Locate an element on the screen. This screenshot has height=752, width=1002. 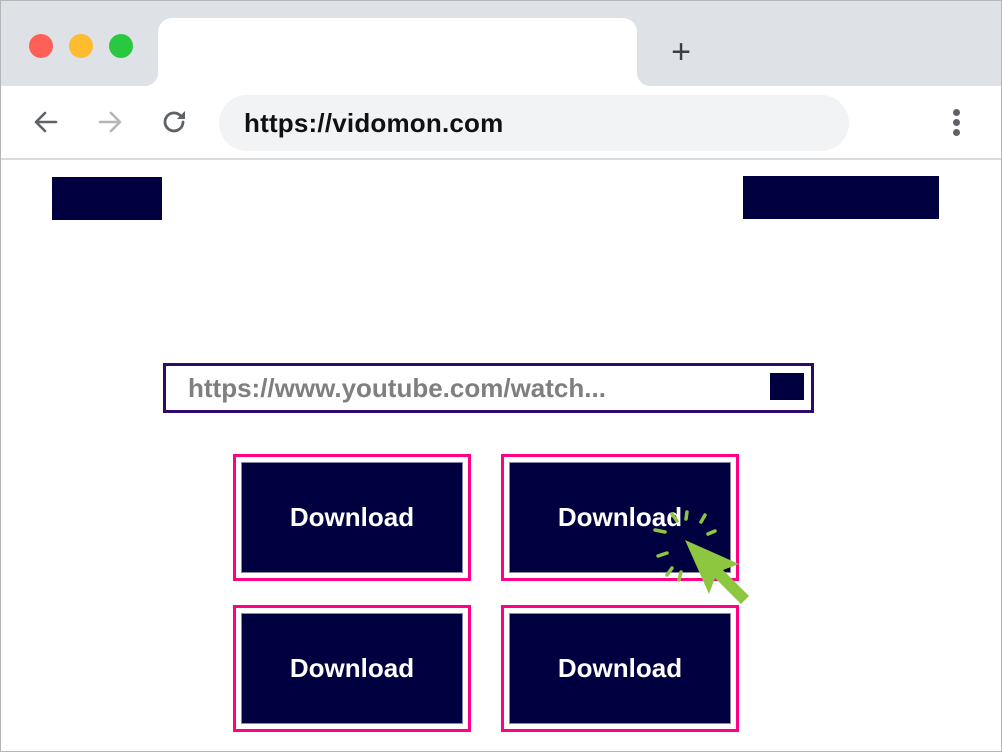
site-logo is located at coordinates (107, 198).